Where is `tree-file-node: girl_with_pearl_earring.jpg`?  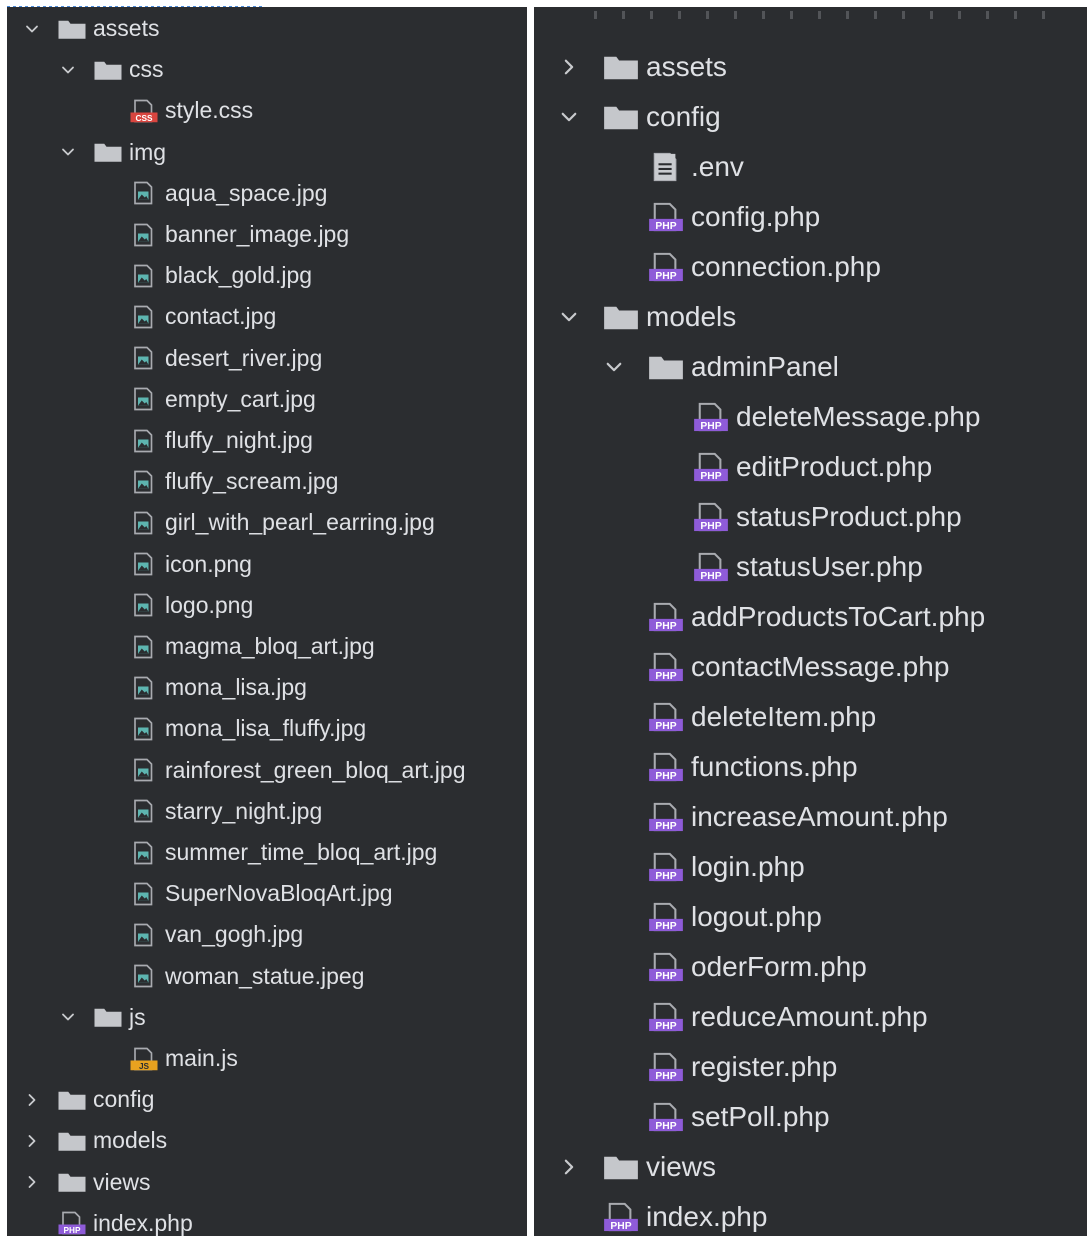 tree-file-node: girl_with_pearl_earring.jpg is located at coordinates (267, 522).